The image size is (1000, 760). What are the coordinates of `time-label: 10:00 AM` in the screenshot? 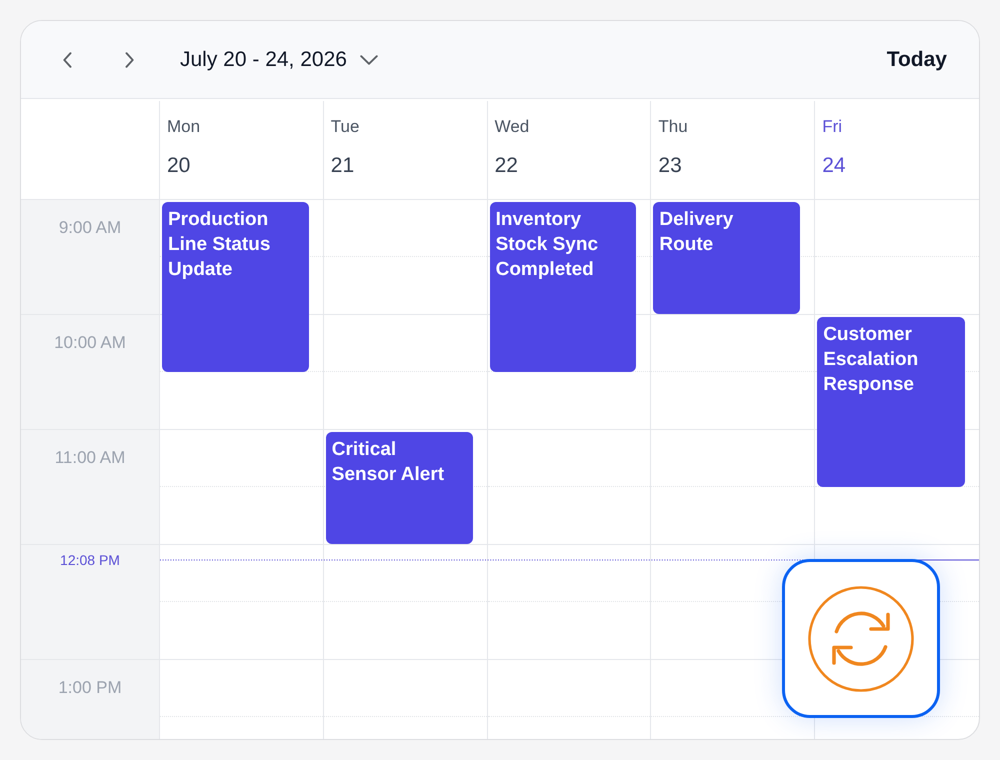 It's located at (90, 343).